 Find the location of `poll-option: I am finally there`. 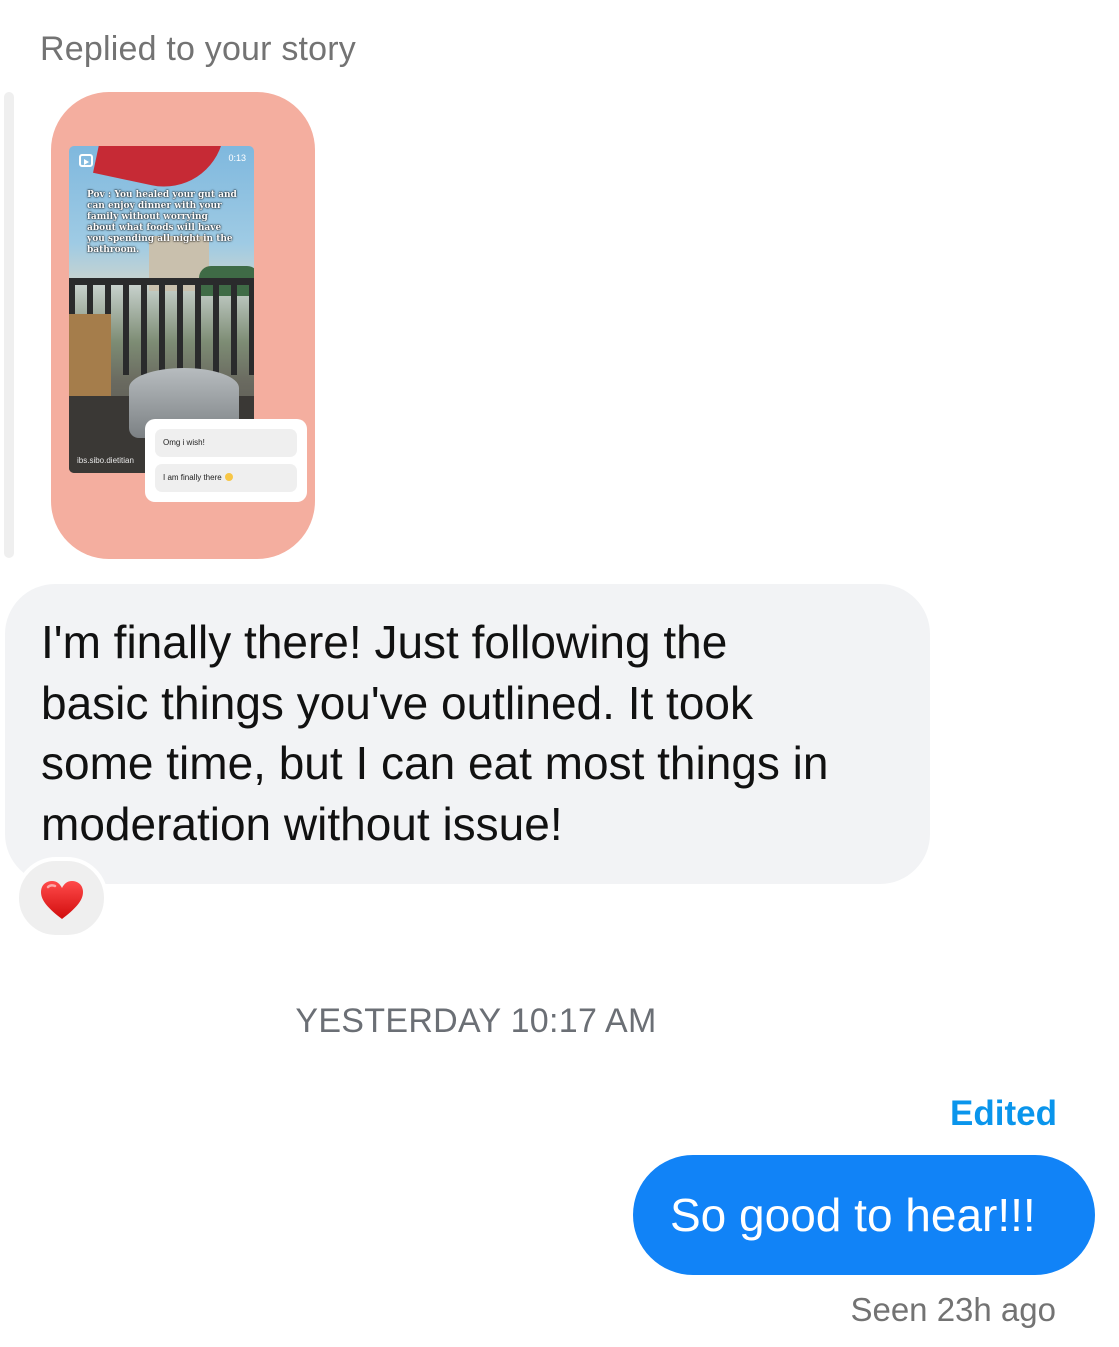

poll-option: I am finally there is located at coordinates (226, 478).